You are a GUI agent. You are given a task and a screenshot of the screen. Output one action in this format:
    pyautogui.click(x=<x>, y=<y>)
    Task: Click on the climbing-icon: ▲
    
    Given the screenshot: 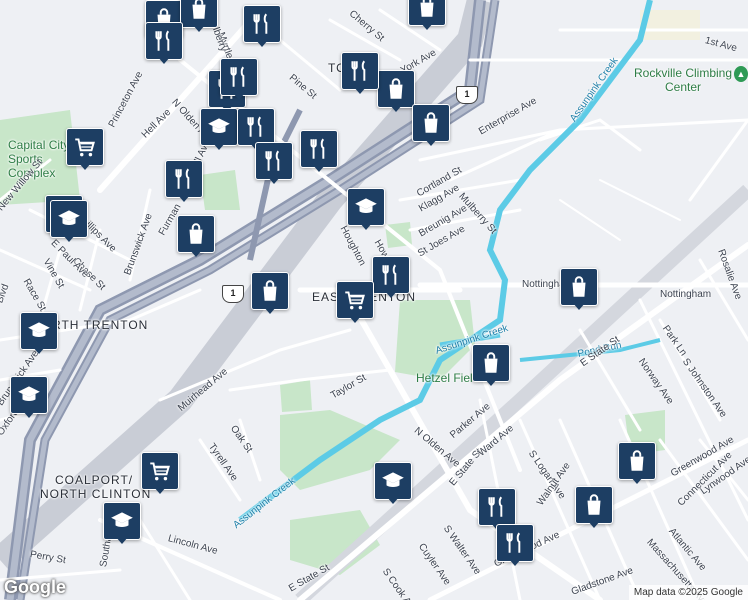 What is the action you would take?
    pyautogui.click(x=741, y=74)
    